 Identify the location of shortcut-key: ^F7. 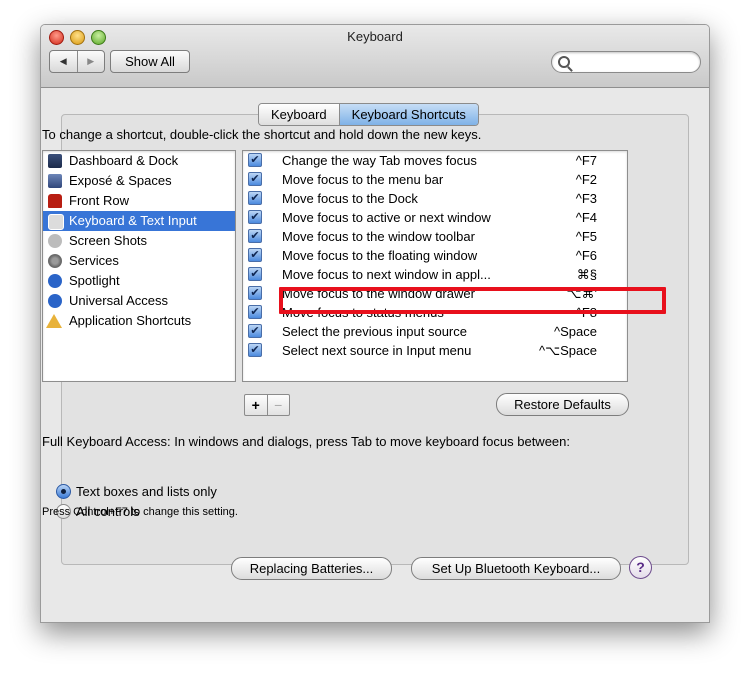
(586, 160).